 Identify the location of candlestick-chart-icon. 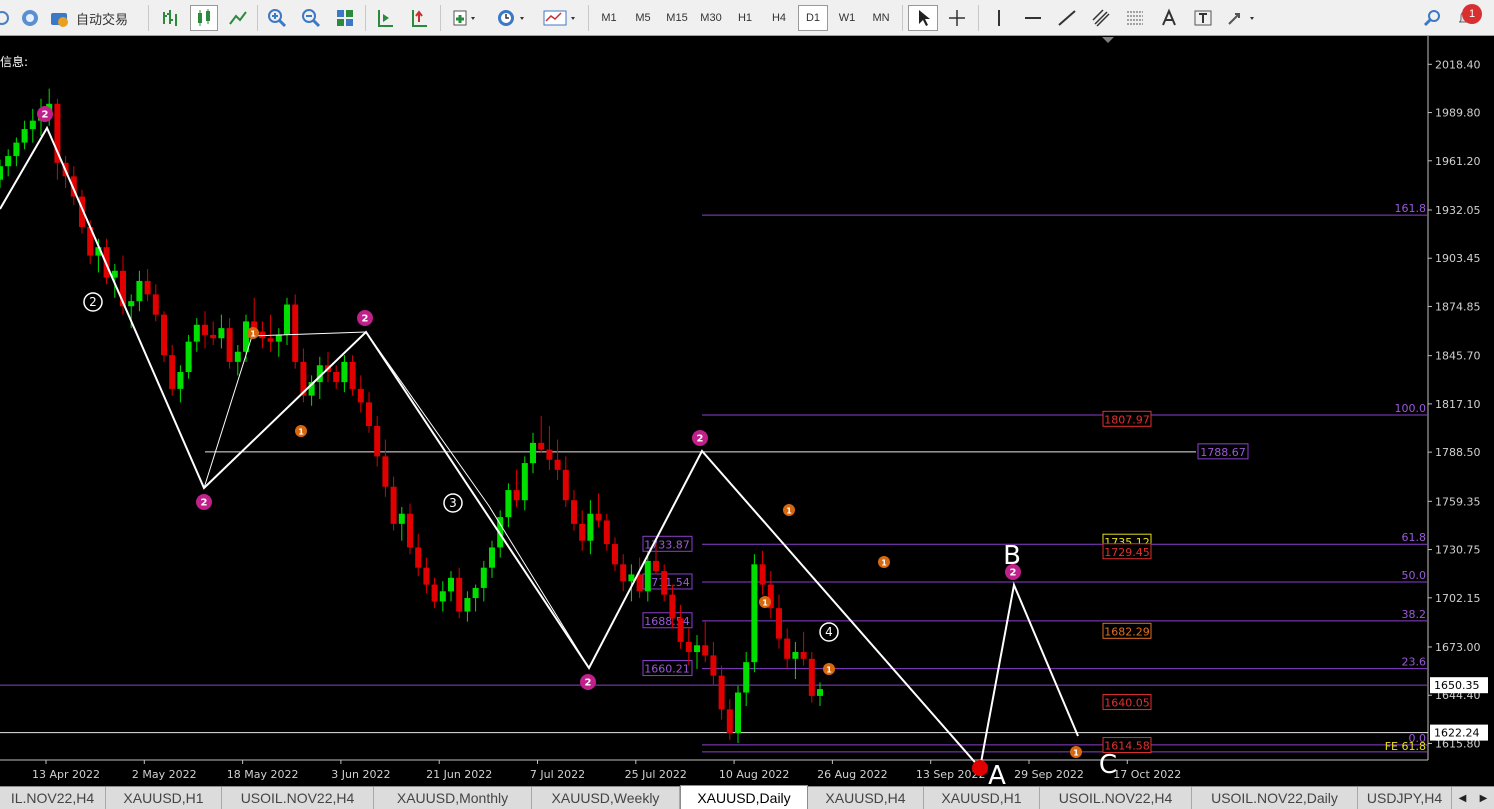
(204, 18).